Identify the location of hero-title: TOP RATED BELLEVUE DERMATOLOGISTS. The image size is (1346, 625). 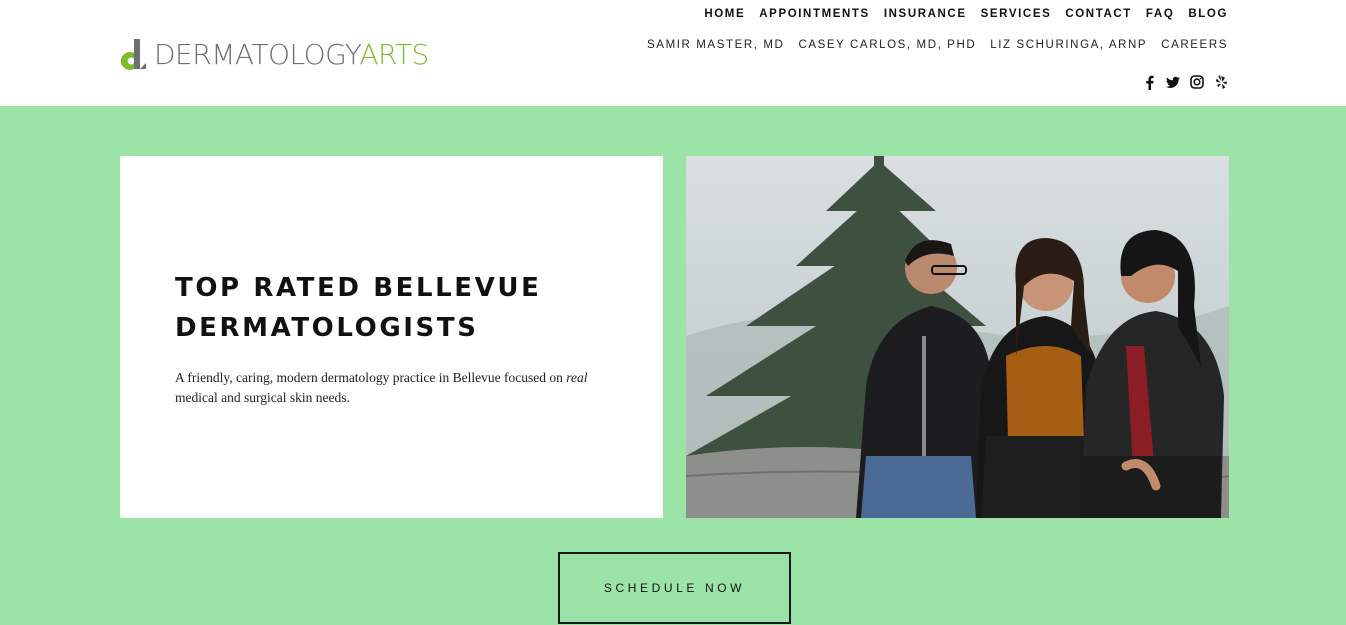
(385, 308).